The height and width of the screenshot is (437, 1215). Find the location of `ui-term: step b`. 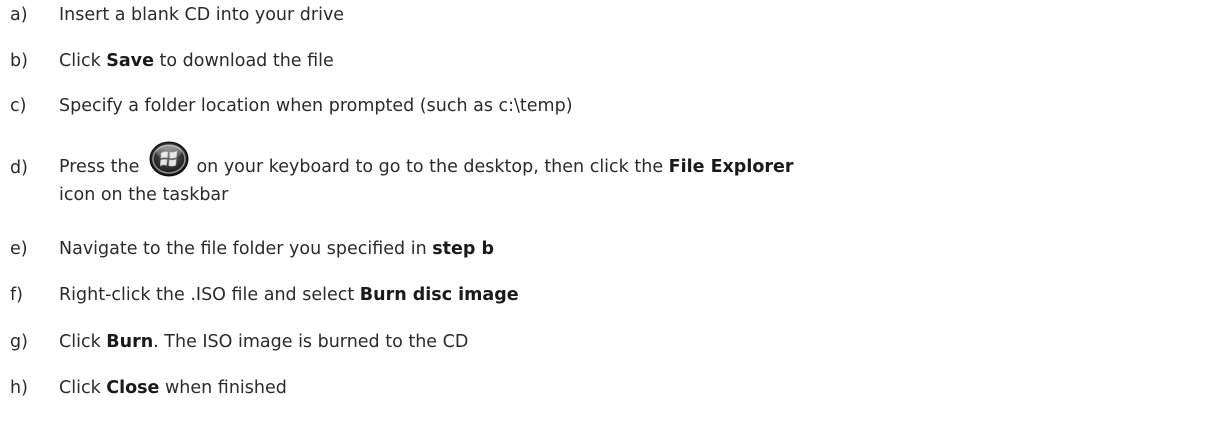

ui-term: step b is located at coordinates (463, 249).